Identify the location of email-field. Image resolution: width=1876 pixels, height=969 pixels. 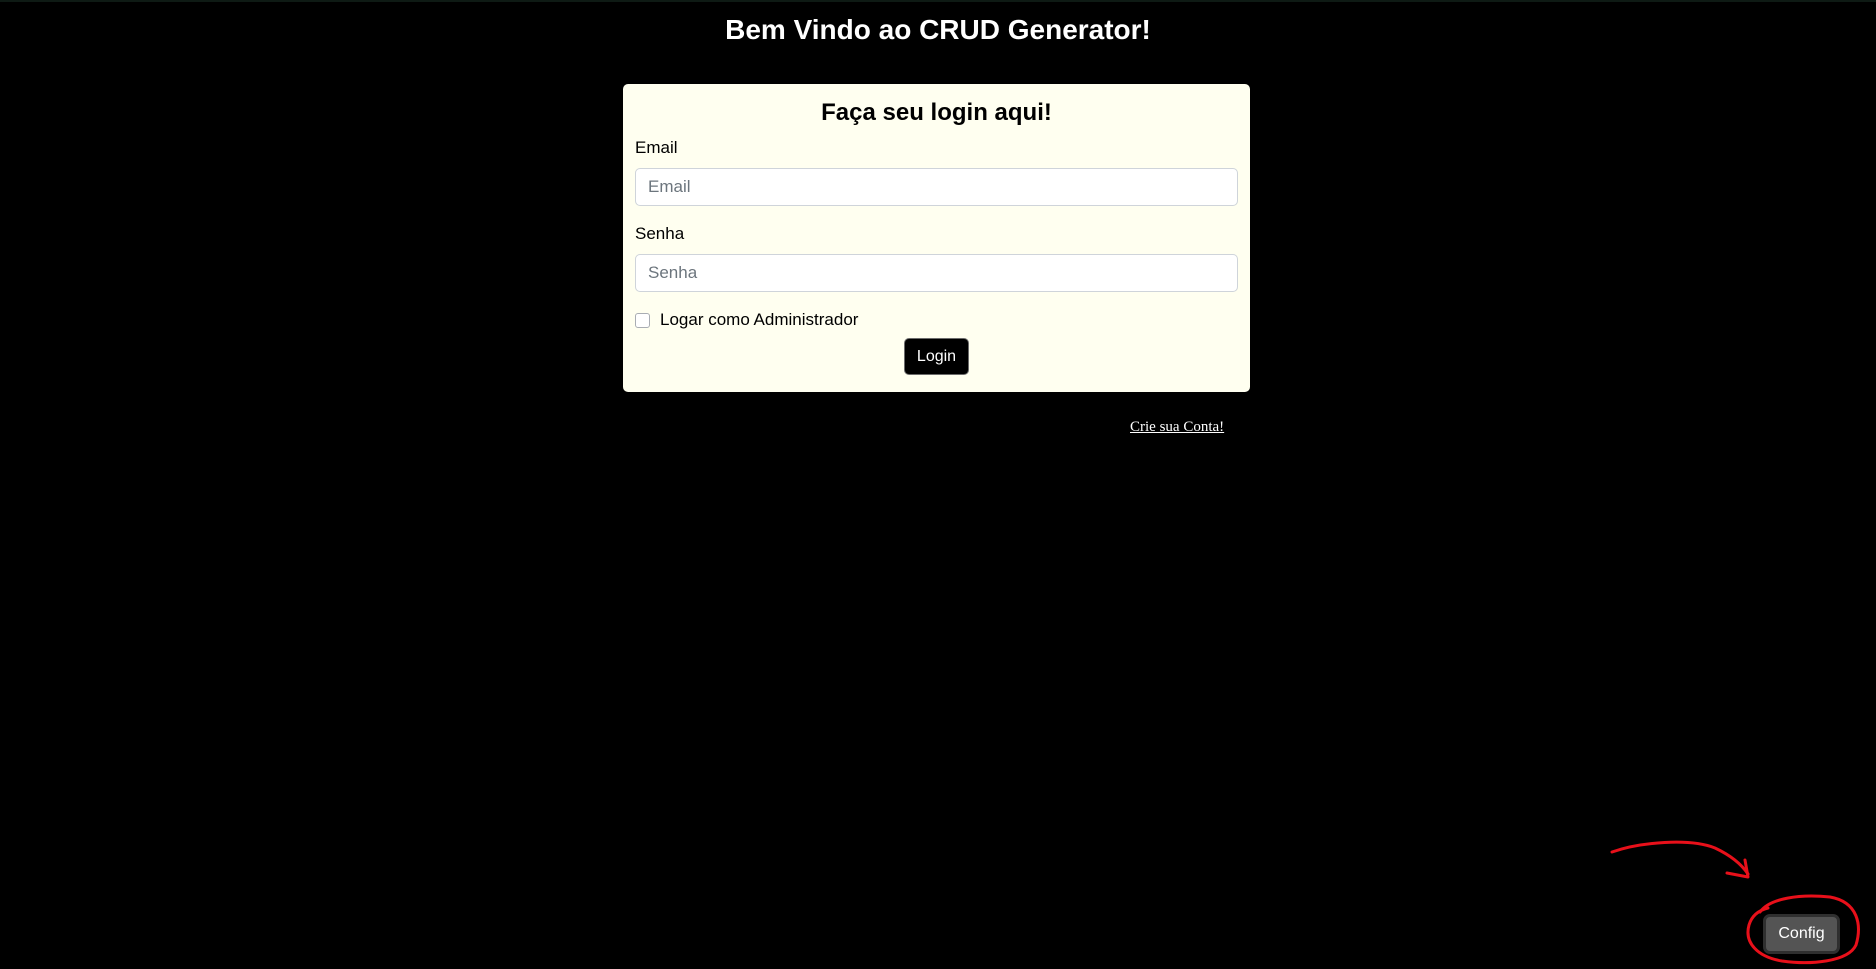
(936, 187).